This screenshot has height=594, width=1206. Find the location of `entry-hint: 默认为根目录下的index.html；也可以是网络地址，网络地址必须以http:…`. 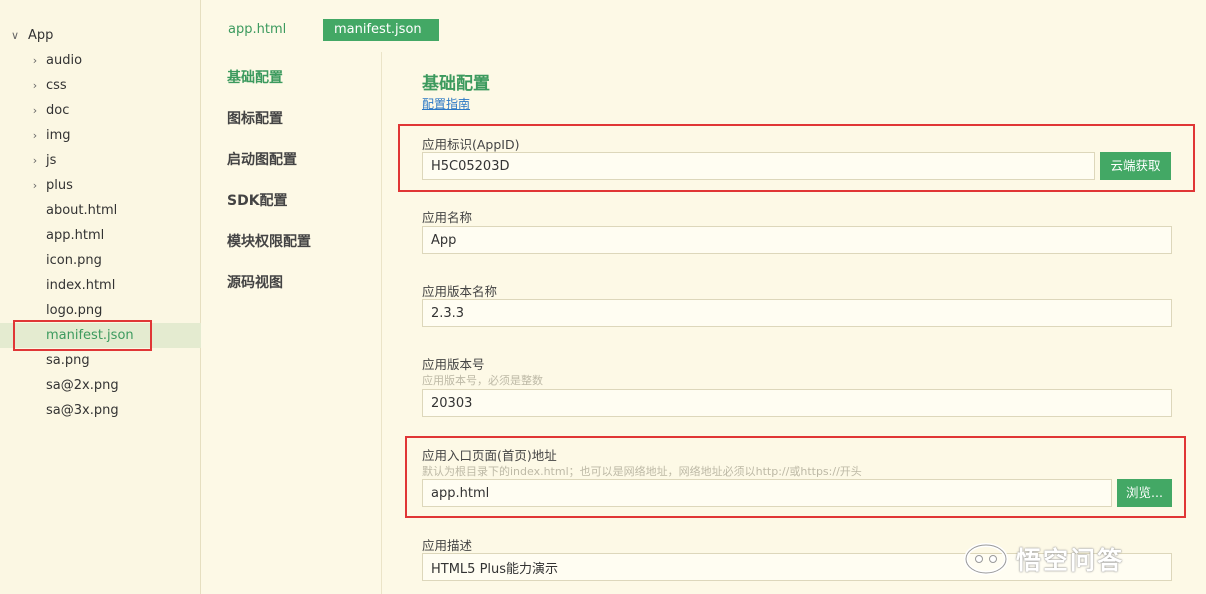

entry-hint: 默认为根目录下的index.html；也可以是网络地址，网络地址必须以http:… is located at coordinates (642, 471).